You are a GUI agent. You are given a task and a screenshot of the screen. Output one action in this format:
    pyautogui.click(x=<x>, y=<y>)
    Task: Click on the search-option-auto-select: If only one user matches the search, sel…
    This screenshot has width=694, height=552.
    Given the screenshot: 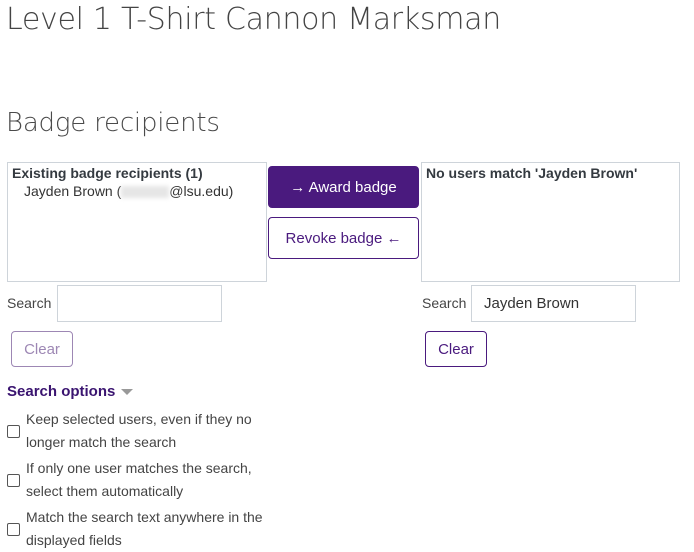 What is the action you would take?
    pyautogui.click(x=142, y=480)
    